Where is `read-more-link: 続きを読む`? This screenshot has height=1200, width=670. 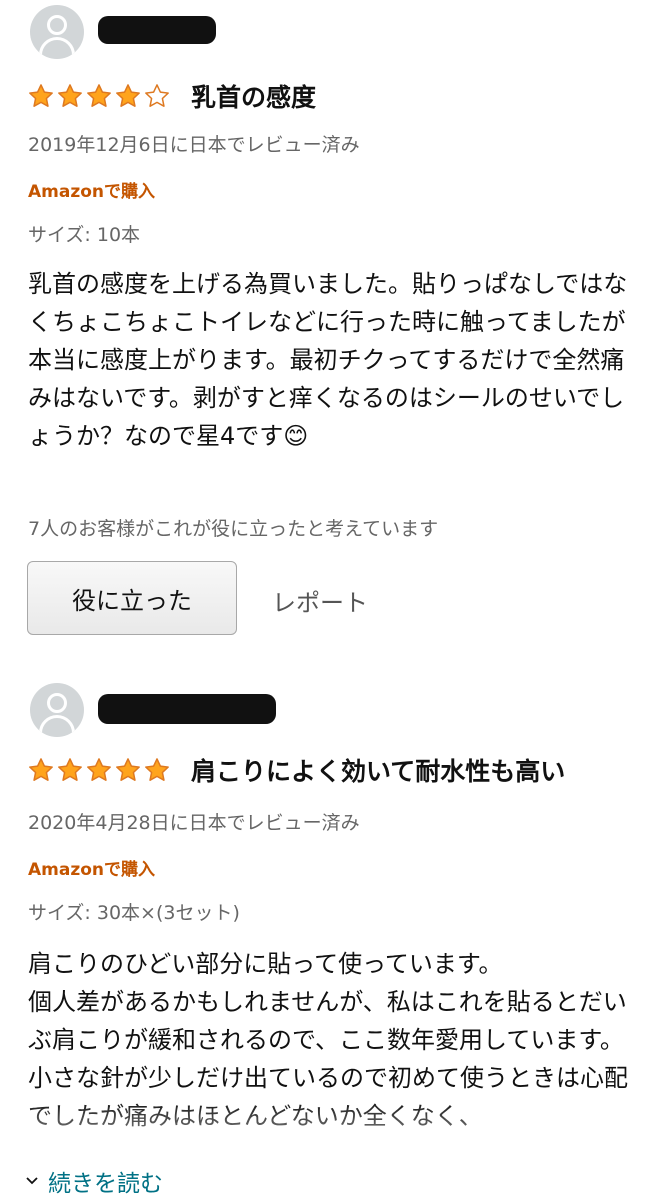 read-more-link: 続きを読む is located at coordinates (94, 1181).